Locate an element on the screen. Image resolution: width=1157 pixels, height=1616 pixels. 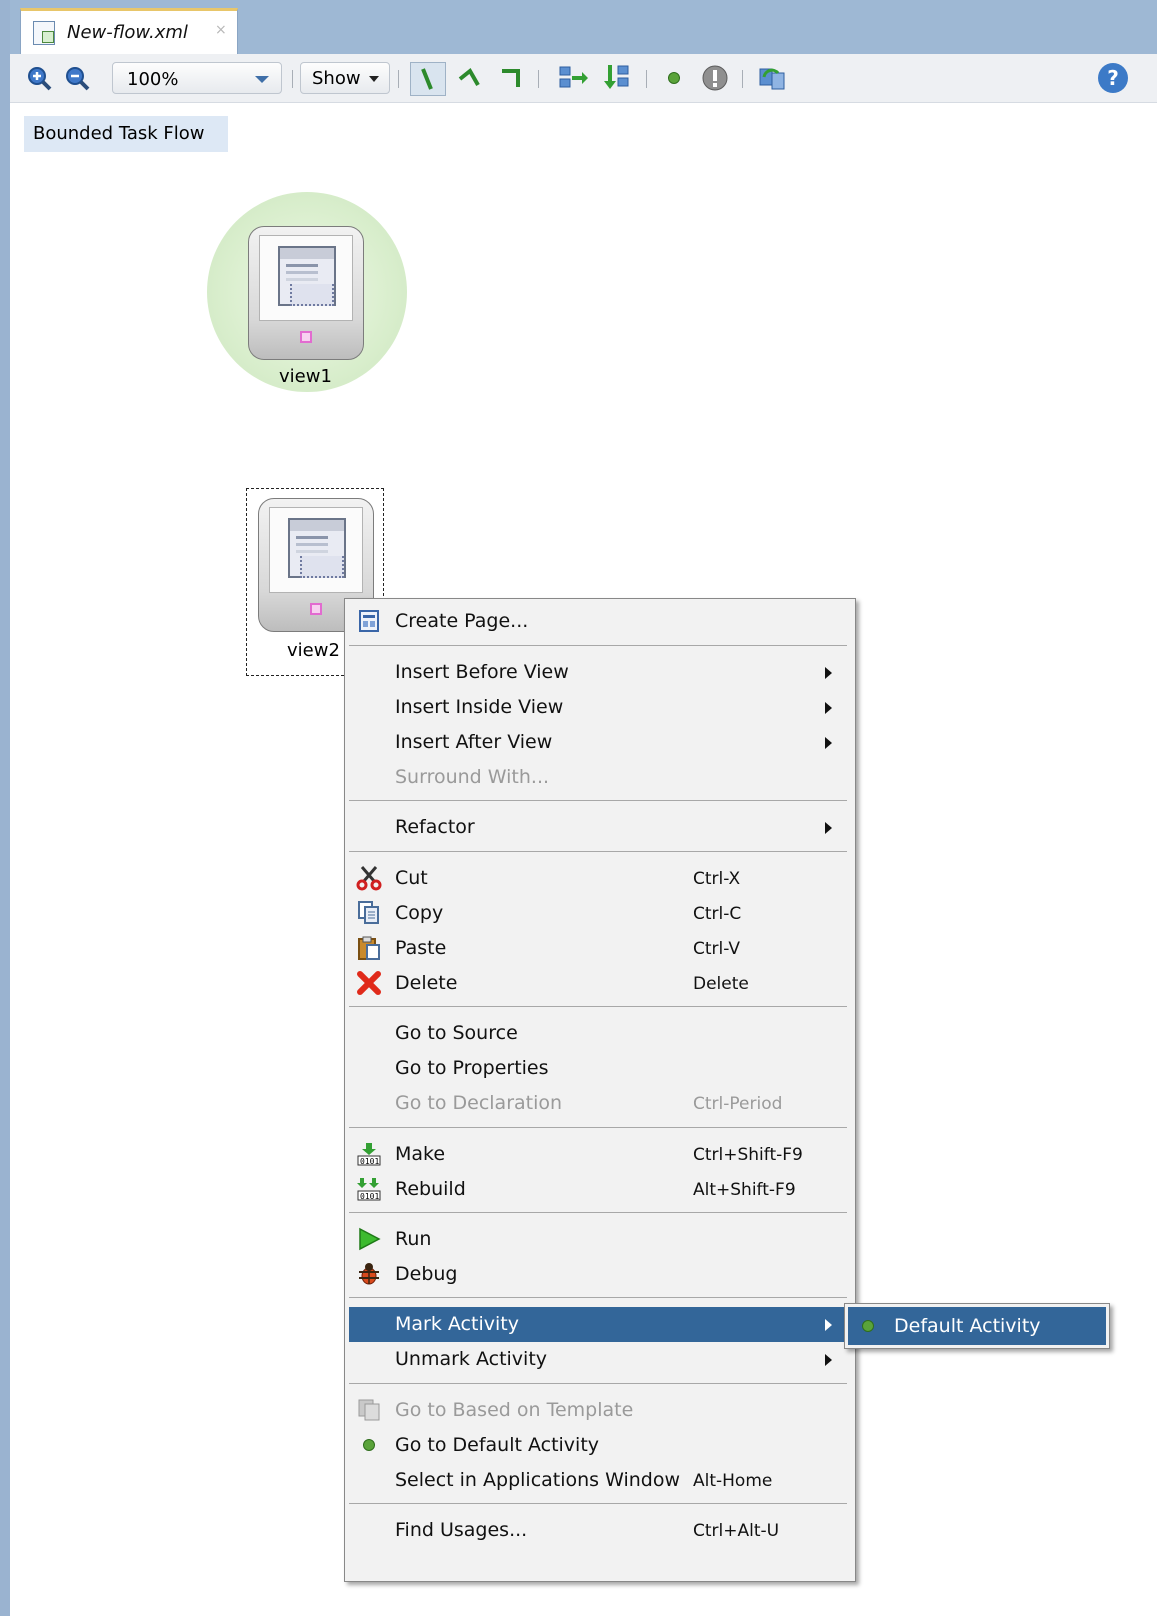
horizontal-layout-icon is located at coordinates (573, 77).